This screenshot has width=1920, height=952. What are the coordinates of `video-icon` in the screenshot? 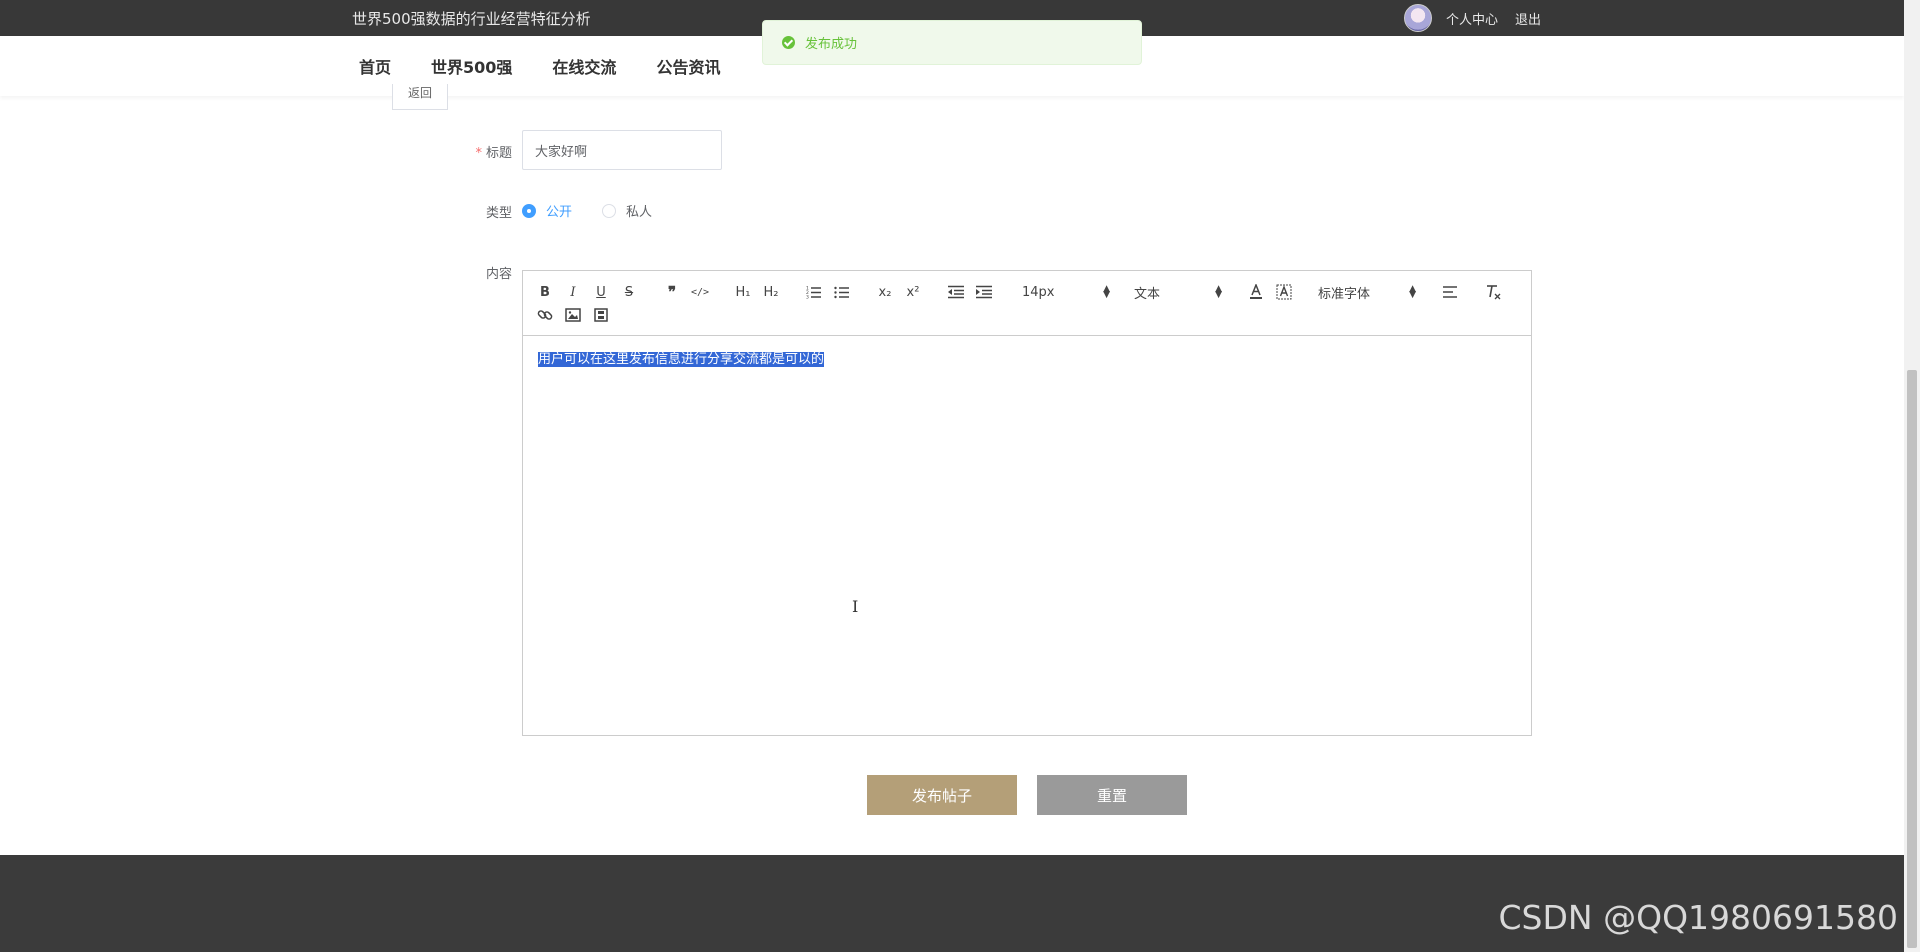 It's located at (601, 315).